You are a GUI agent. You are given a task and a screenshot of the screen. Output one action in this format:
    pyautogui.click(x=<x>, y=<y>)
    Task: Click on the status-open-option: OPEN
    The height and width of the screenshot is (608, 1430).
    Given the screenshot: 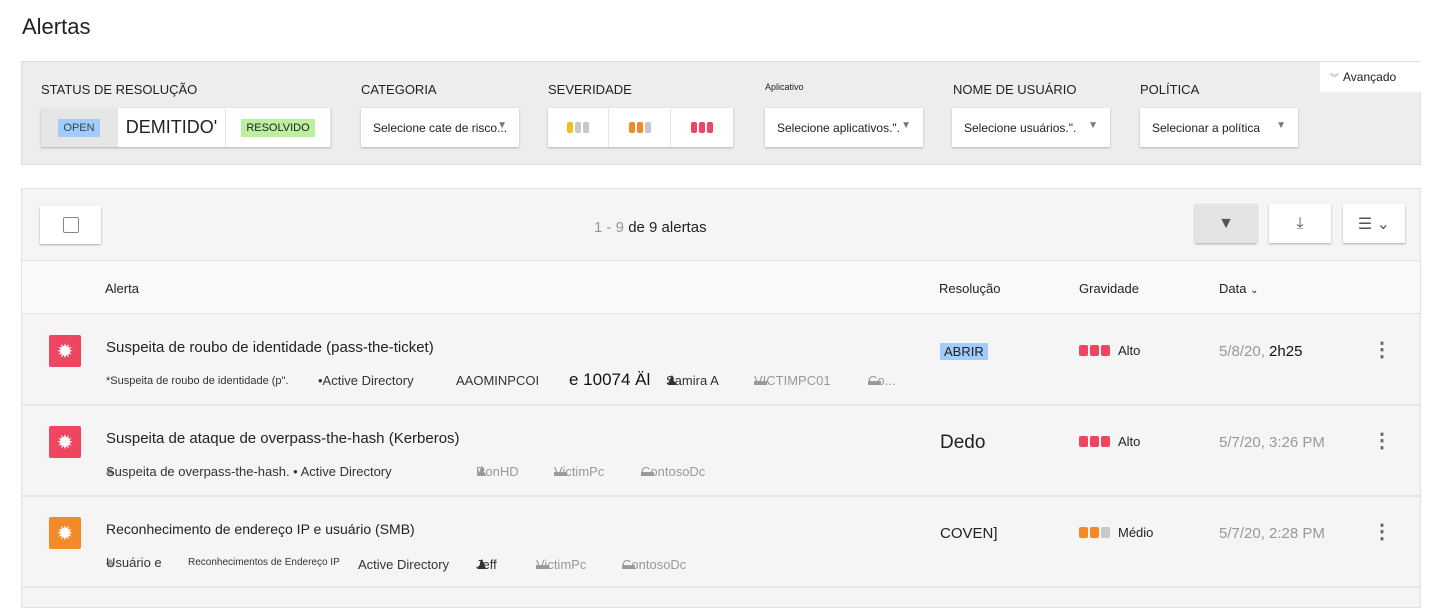 What is the action you would take?
    pyautogui.click(x=79, y=127)
    